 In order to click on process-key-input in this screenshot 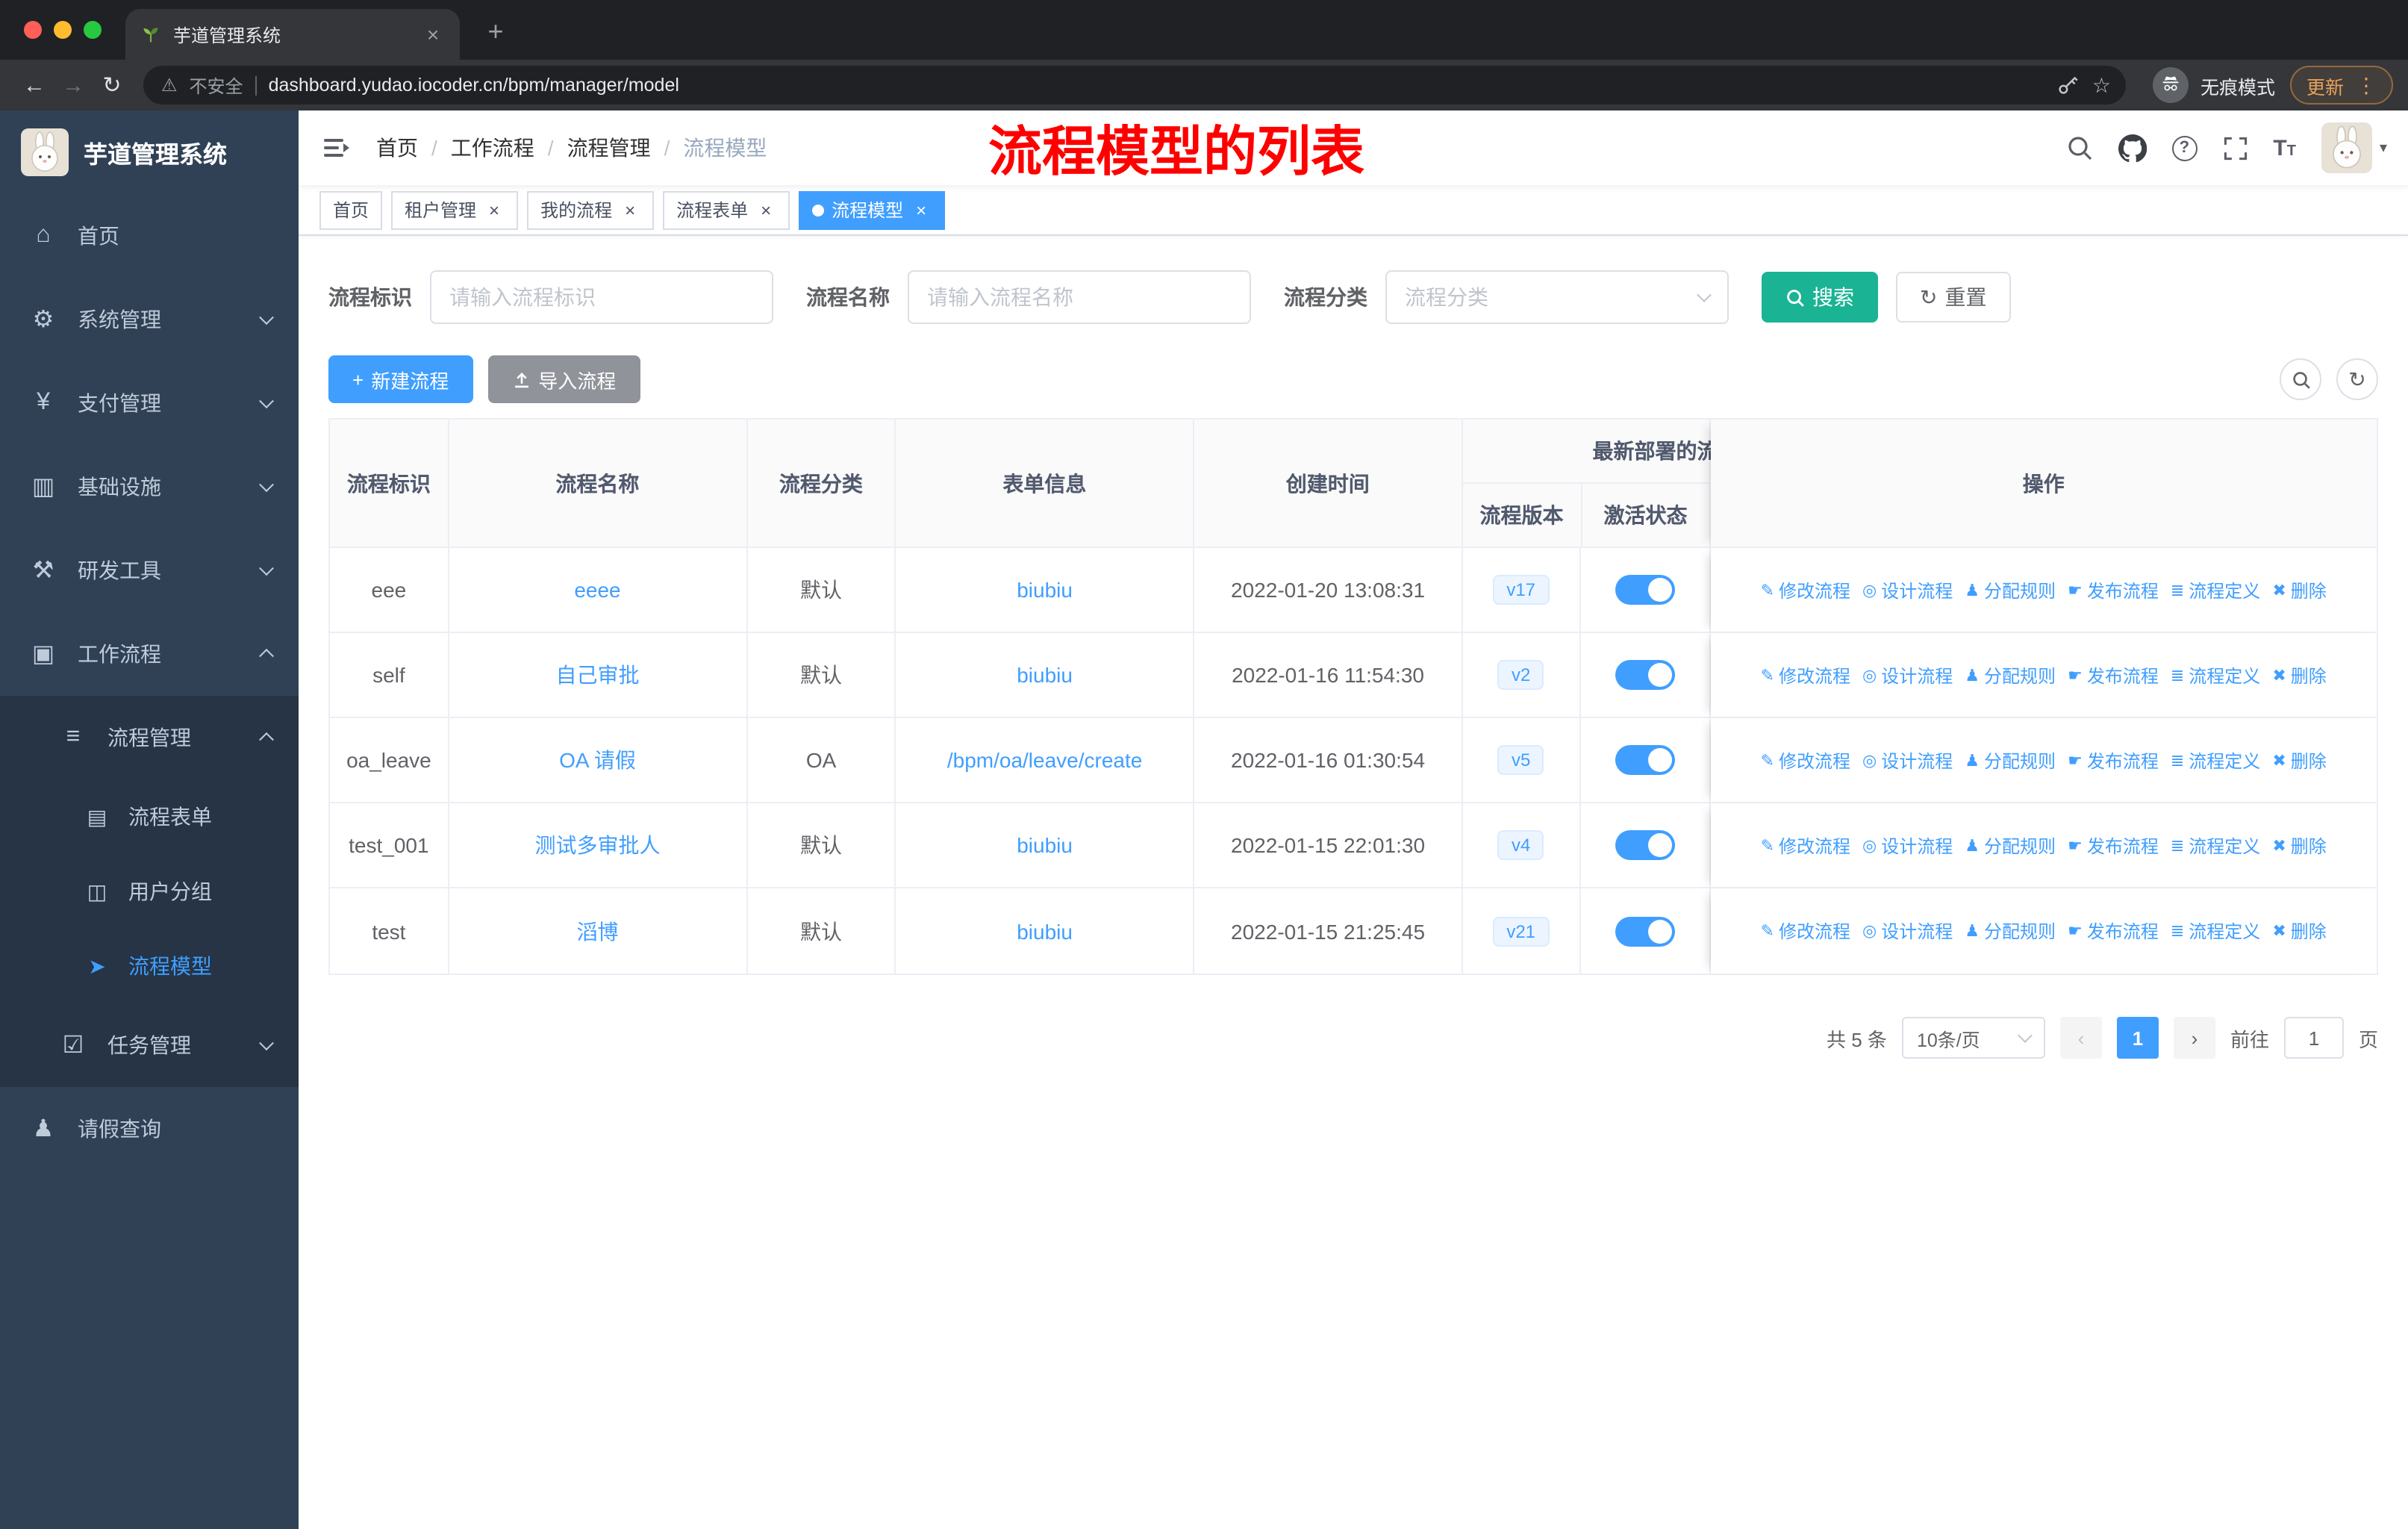, I will do `click(601, 297)`.